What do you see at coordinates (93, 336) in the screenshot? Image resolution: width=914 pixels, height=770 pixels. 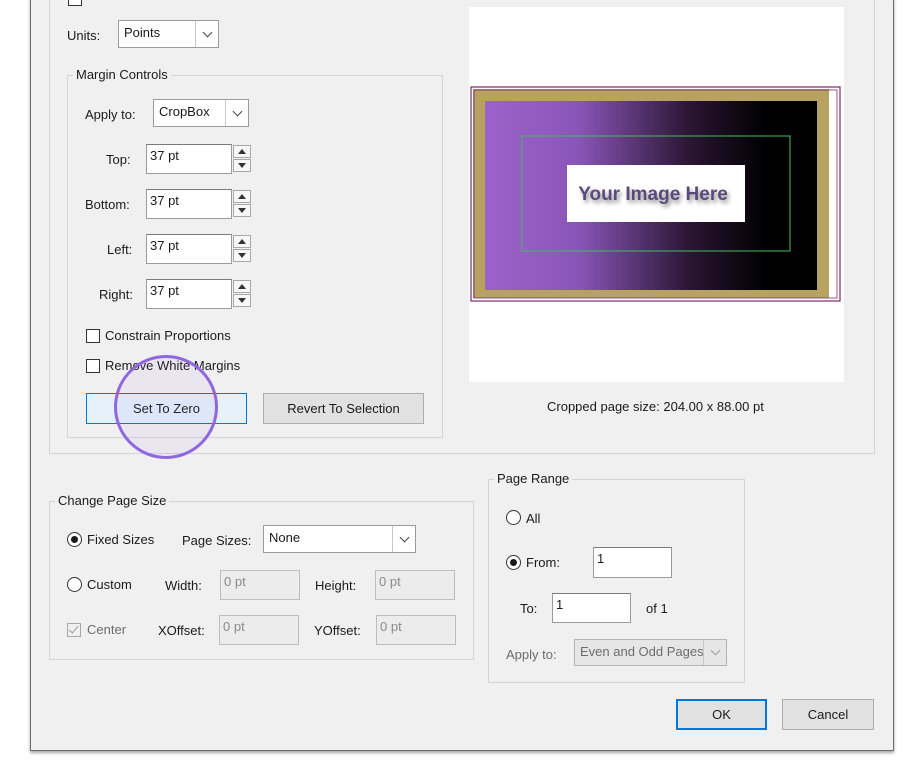 I see `constrain-proportions-checkbox` at bounding box center [93, 336].